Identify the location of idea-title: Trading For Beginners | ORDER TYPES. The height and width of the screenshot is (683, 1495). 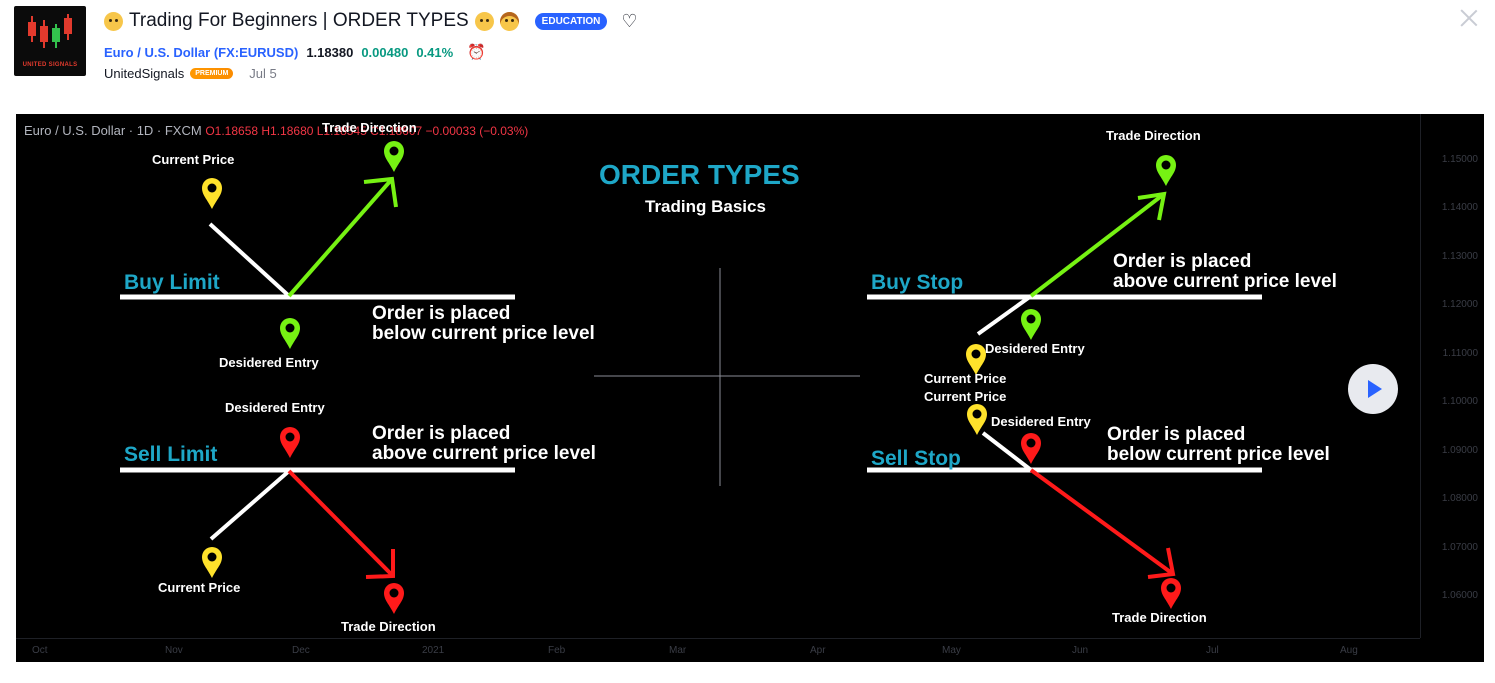
(299, 20).